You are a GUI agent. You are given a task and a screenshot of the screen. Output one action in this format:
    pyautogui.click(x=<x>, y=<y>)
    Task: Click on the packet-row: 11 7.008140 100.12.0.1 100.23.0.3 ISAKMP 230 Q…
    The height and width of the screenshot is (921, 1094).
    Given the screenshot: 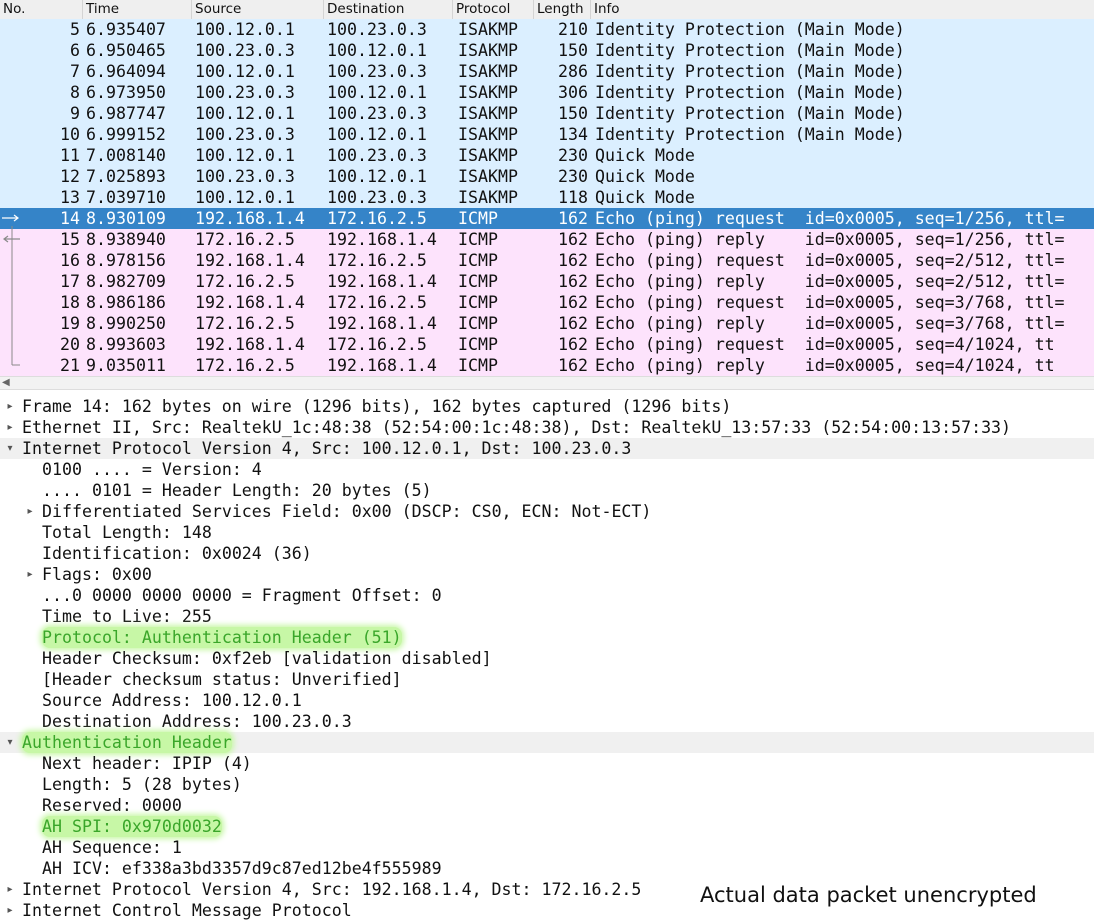 What is the action you would take?
    pyautogui.click(x=547, y=155)
    